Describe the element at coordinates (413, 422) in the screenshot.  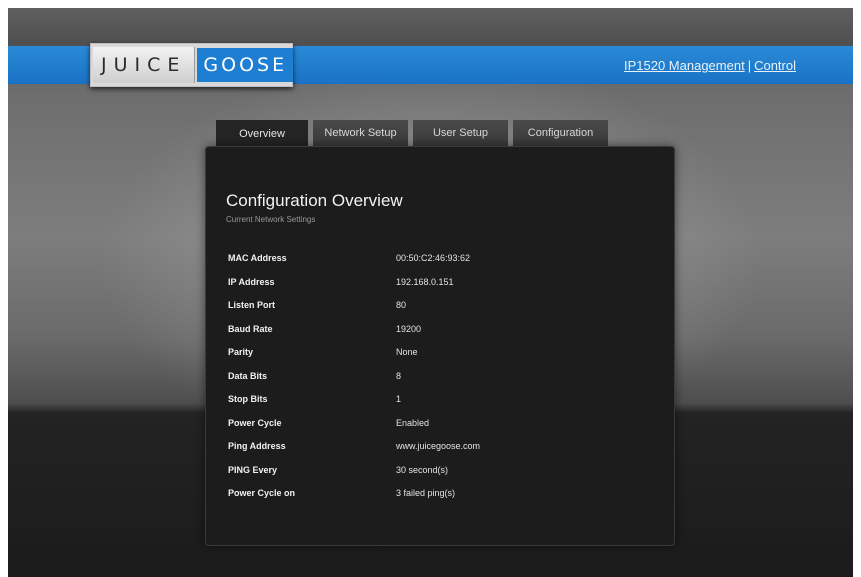
I see `setting-value: Enabled` at that location.